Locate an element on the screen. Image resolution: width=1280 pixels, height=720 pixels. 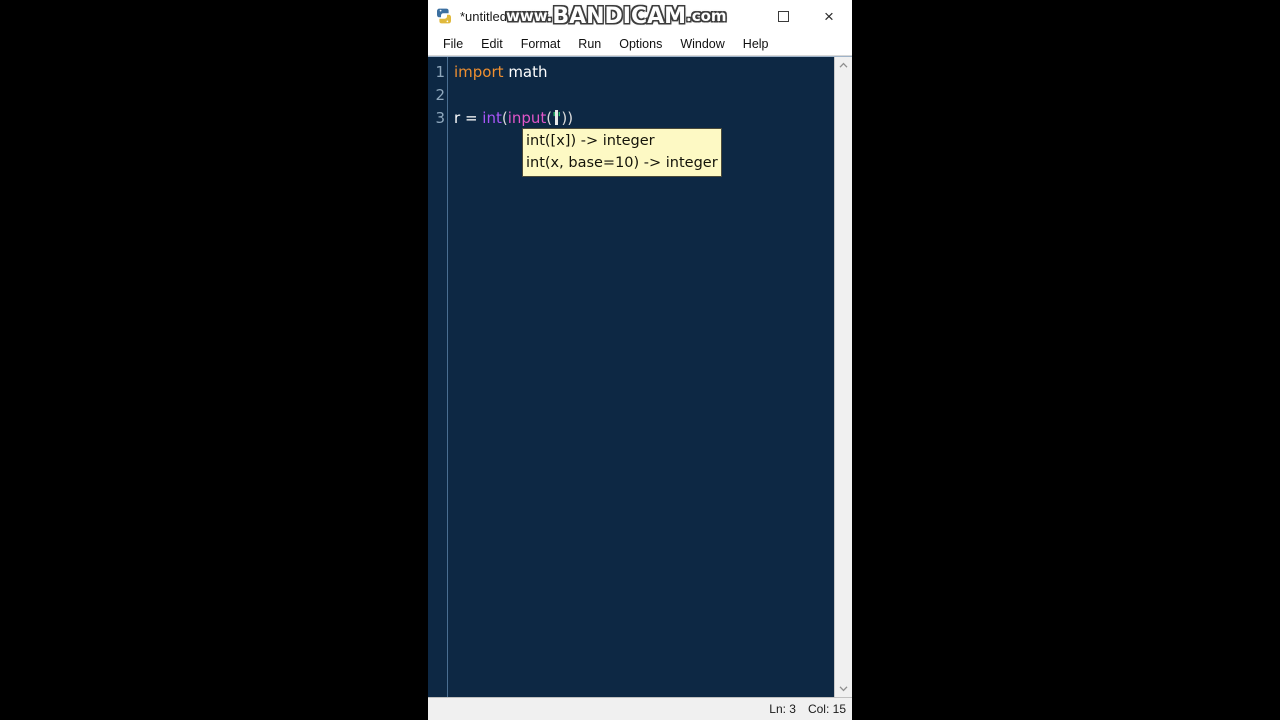
menu-item-edit: Edit is located at coordinates (492, 44).